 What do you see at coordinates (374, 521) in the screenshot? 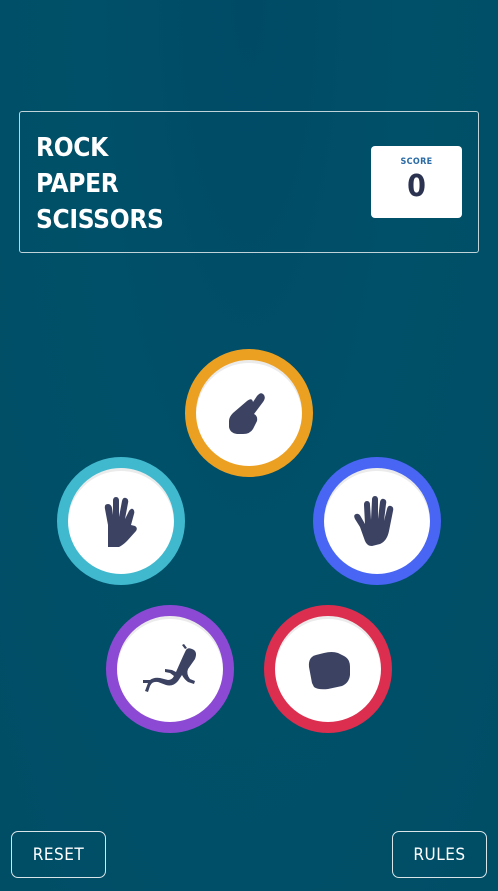
I see `open-hand-icon` at bounding box center [374, 521].